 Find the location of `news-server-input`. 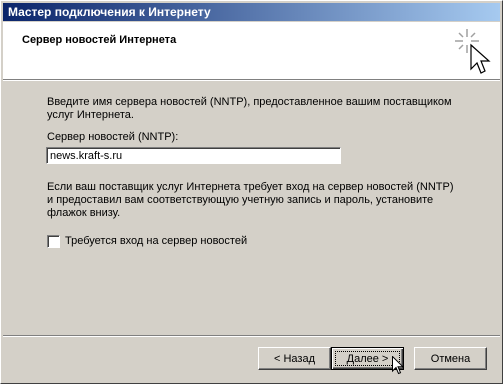

news-server-input is located at coordinates (193, 155).